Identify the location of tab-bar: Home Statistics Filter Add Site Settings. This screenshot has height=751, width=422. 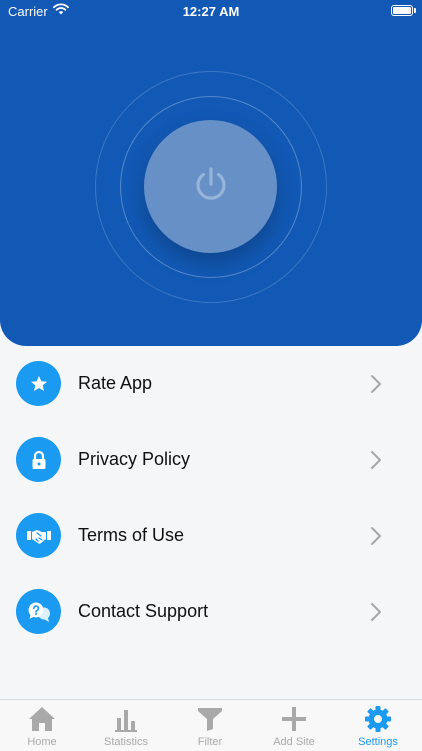
(211, 725).